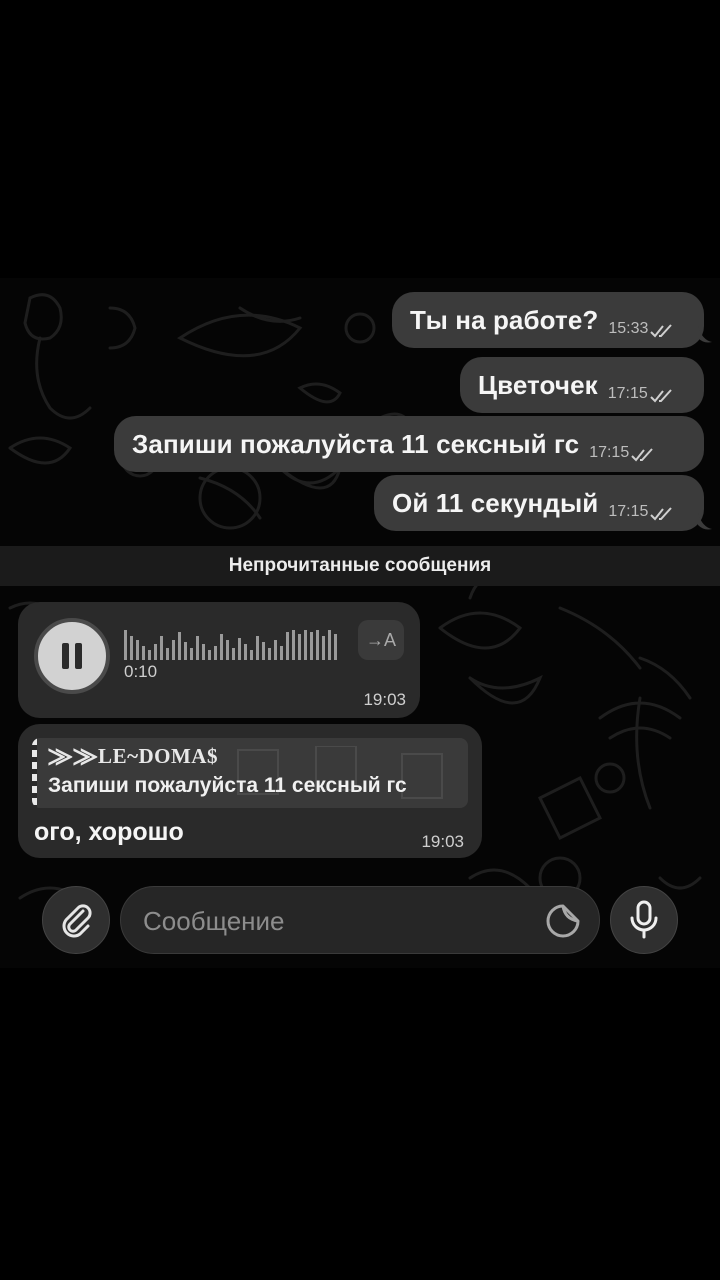  I want to click on pause-icon, so click(65, 656).